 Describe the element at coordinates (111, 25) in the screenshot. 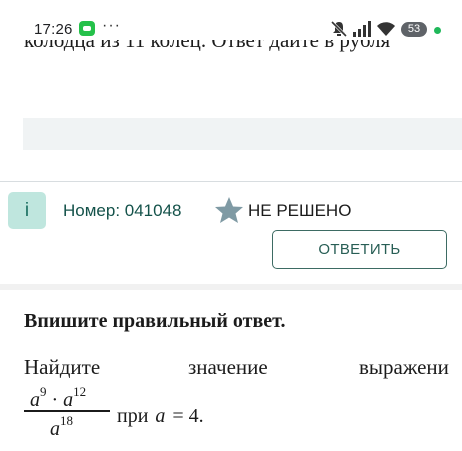

I see `more-notifications-indicator: ···` at that location.